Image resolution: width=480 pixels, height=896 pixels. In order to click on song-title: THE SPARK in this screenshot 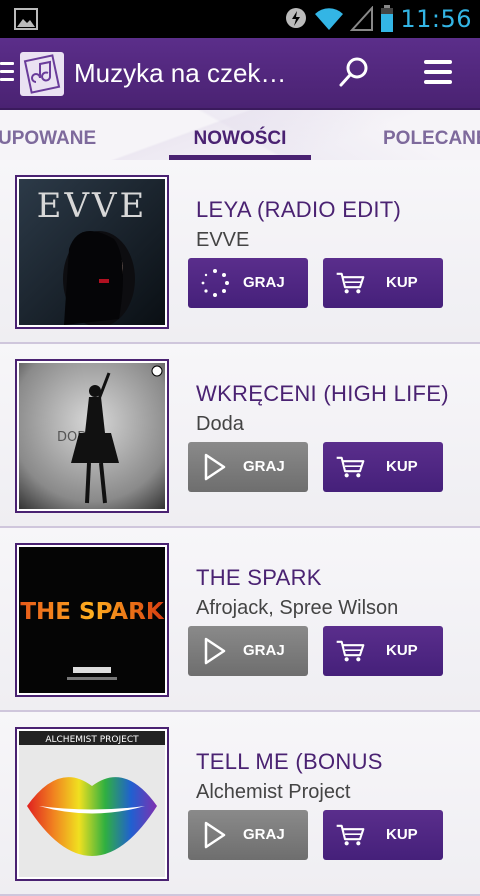, I will do `click(259, 577)`.